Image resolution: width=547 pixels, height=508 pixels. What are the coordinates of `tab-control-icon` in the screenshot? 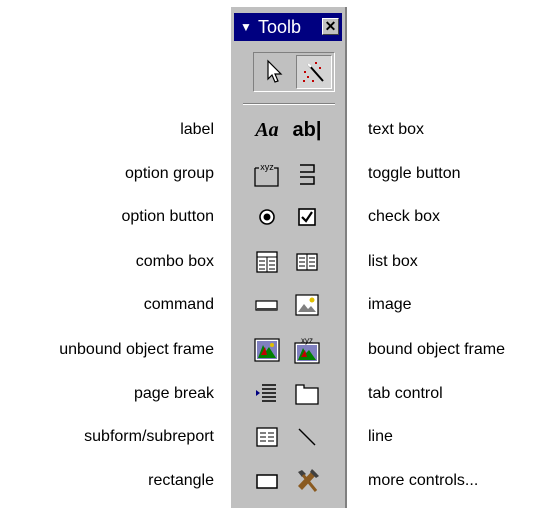 It's located at (307, 394).